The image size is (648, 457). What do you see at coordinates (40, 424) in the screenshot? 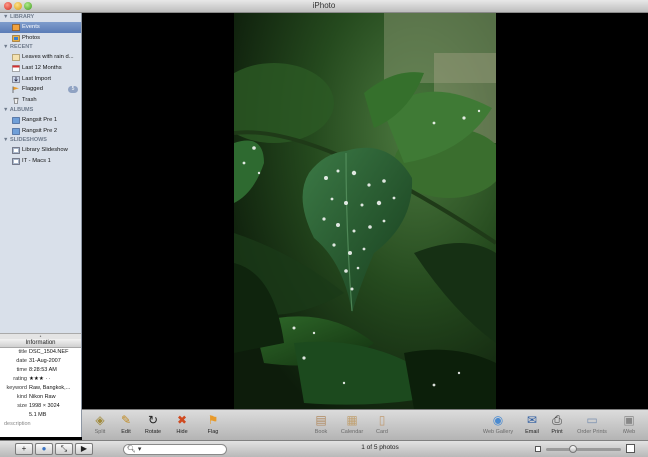
I see `description-field: description` at bounding box center [40, 424].